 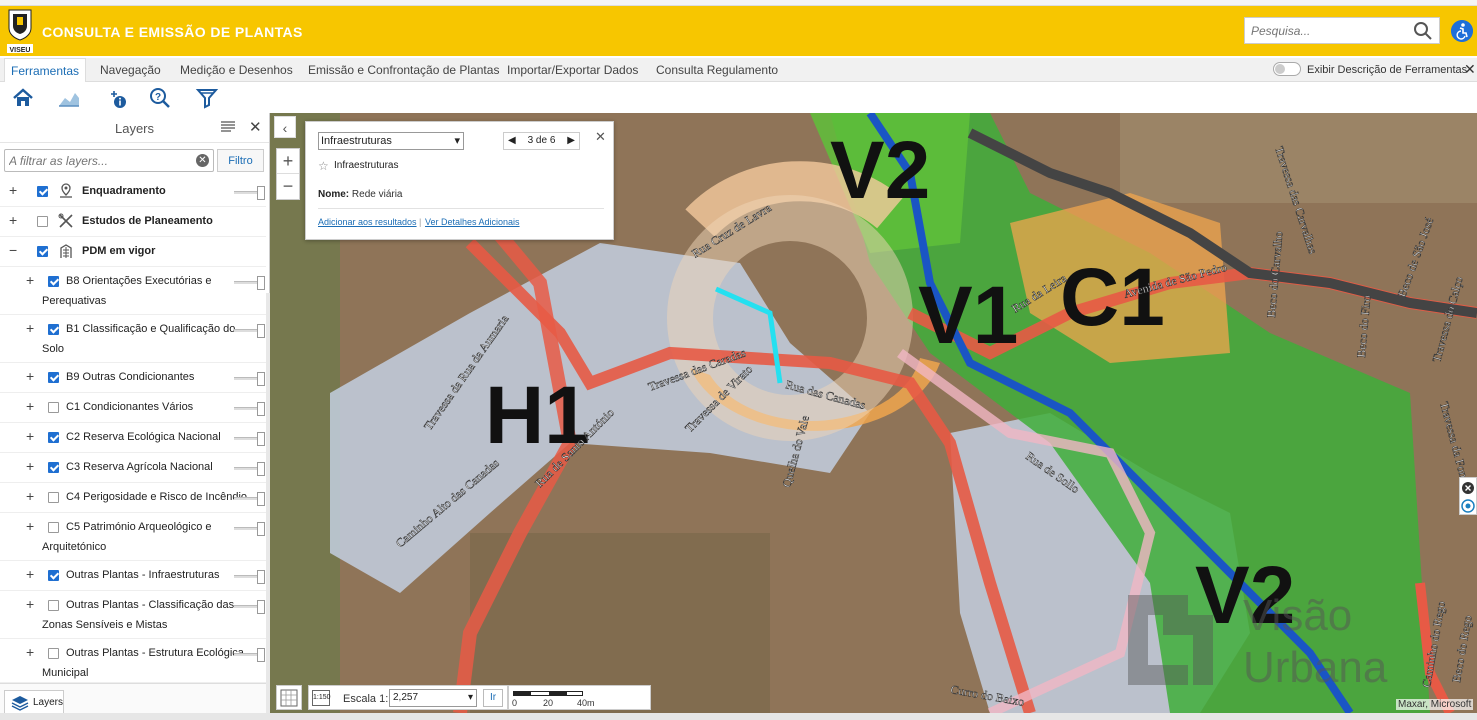 I want to click on zoom-out-button: −, so click(x=288, y=186).